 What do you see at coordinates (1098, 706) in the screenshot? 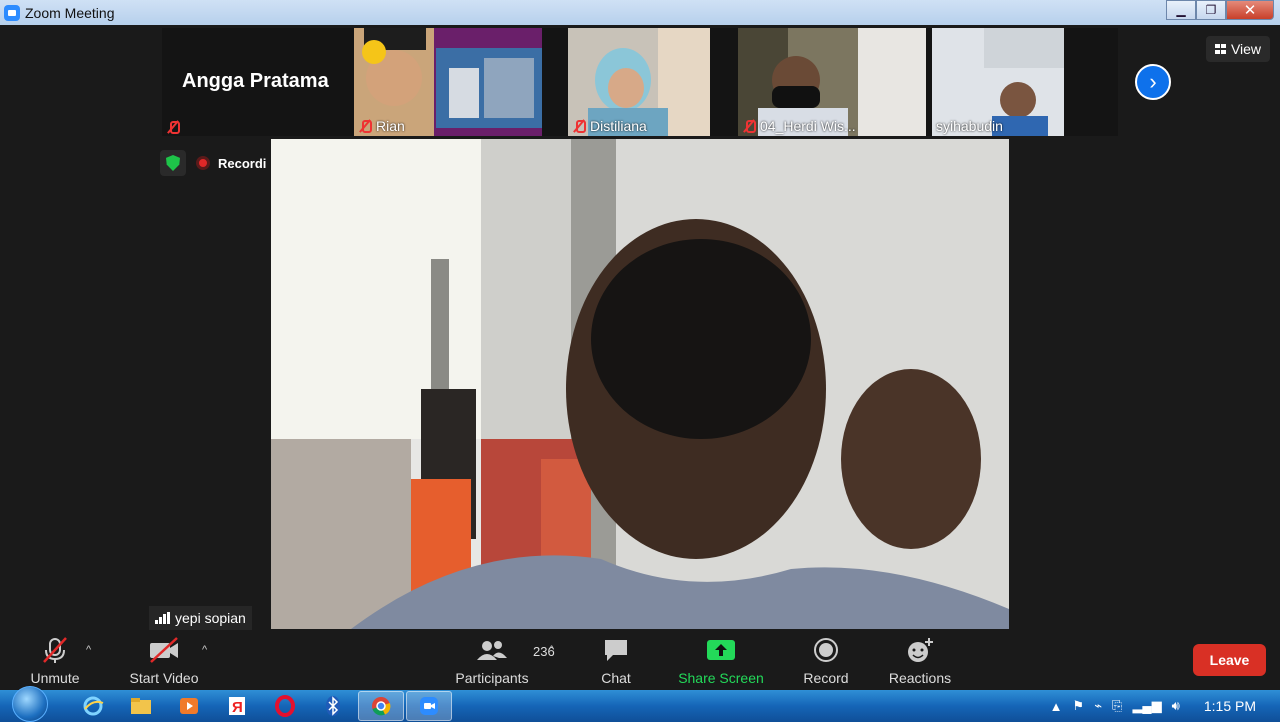
I see `network-status-icon: ⌁` at bounding box center [1098, 706].